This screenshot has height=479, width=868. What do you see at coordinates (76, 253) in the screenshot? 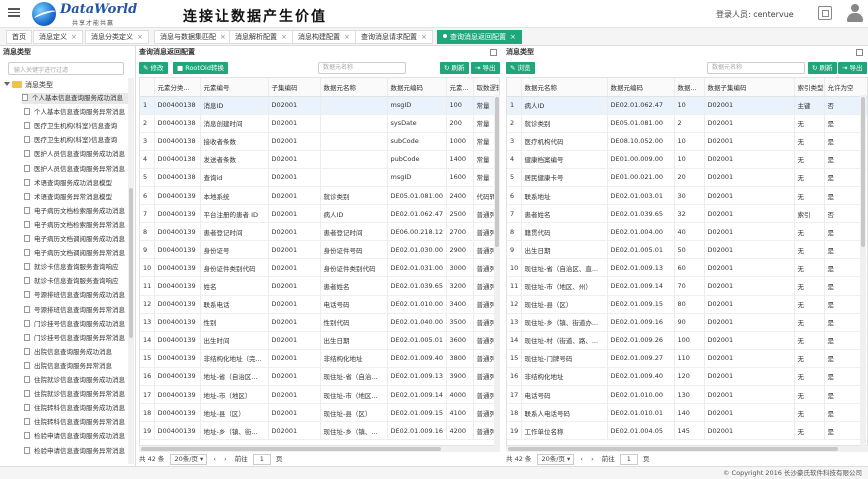
I see `tree-item: 电子病历文档调阅服务异常消息` at bounding box center [76, 253].